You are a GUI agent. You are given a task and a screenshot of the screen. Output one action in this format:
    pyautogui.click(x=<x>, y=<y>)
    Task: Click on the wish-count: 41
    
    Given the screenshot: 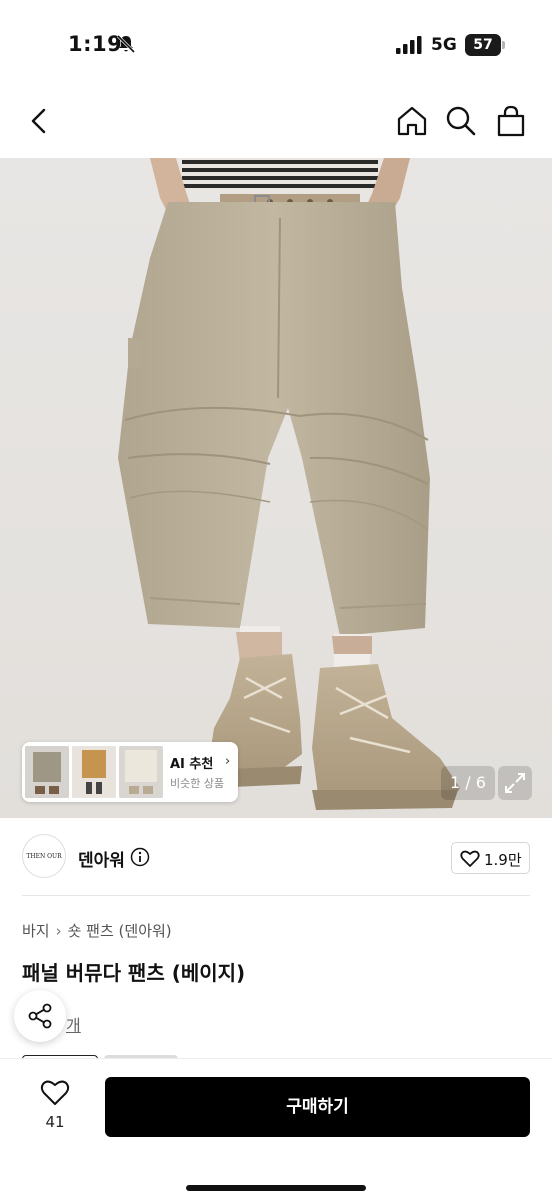 What is the action you would take?
    pyautogui.click(x=55, y=1122)
    